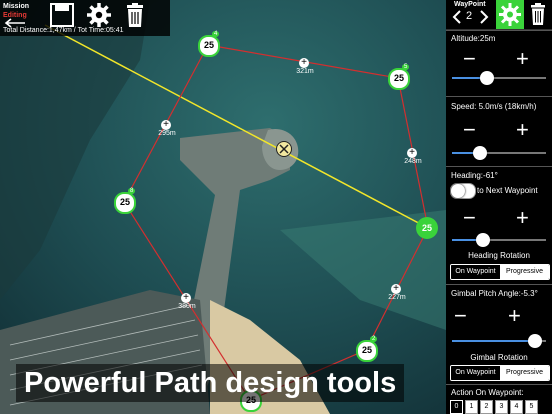  Describe the element at coordinates (499, 78) in the screenshot. I see `altitude-slider` at that location.